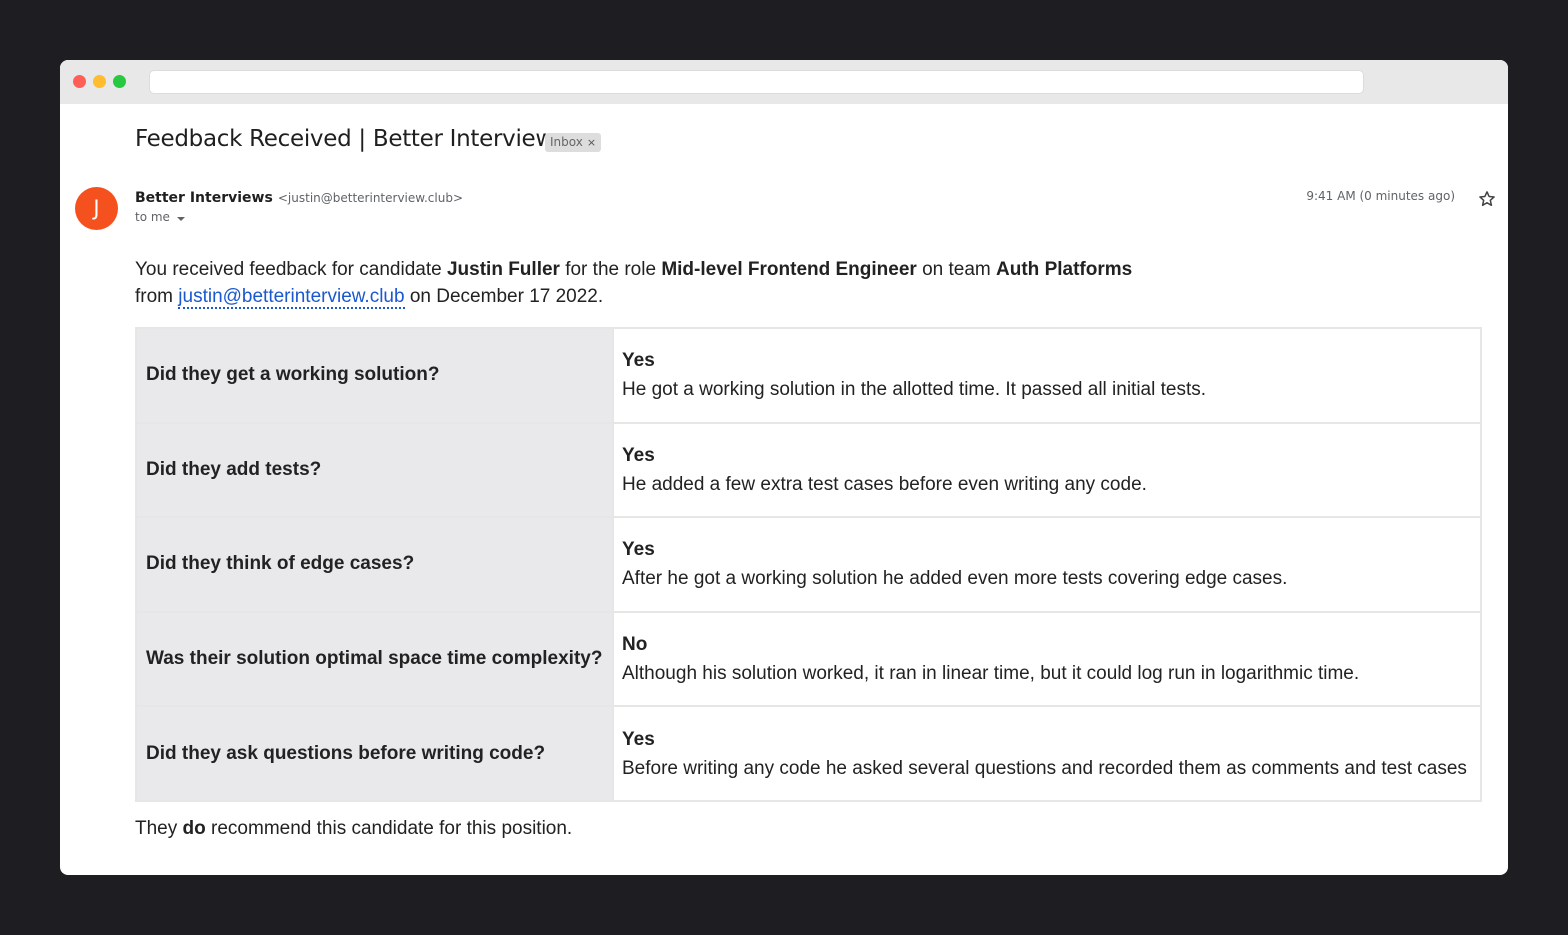  Describe the element at coordinates (96, 208) in the screenshot. I see `sender-avatar: J` at that location.